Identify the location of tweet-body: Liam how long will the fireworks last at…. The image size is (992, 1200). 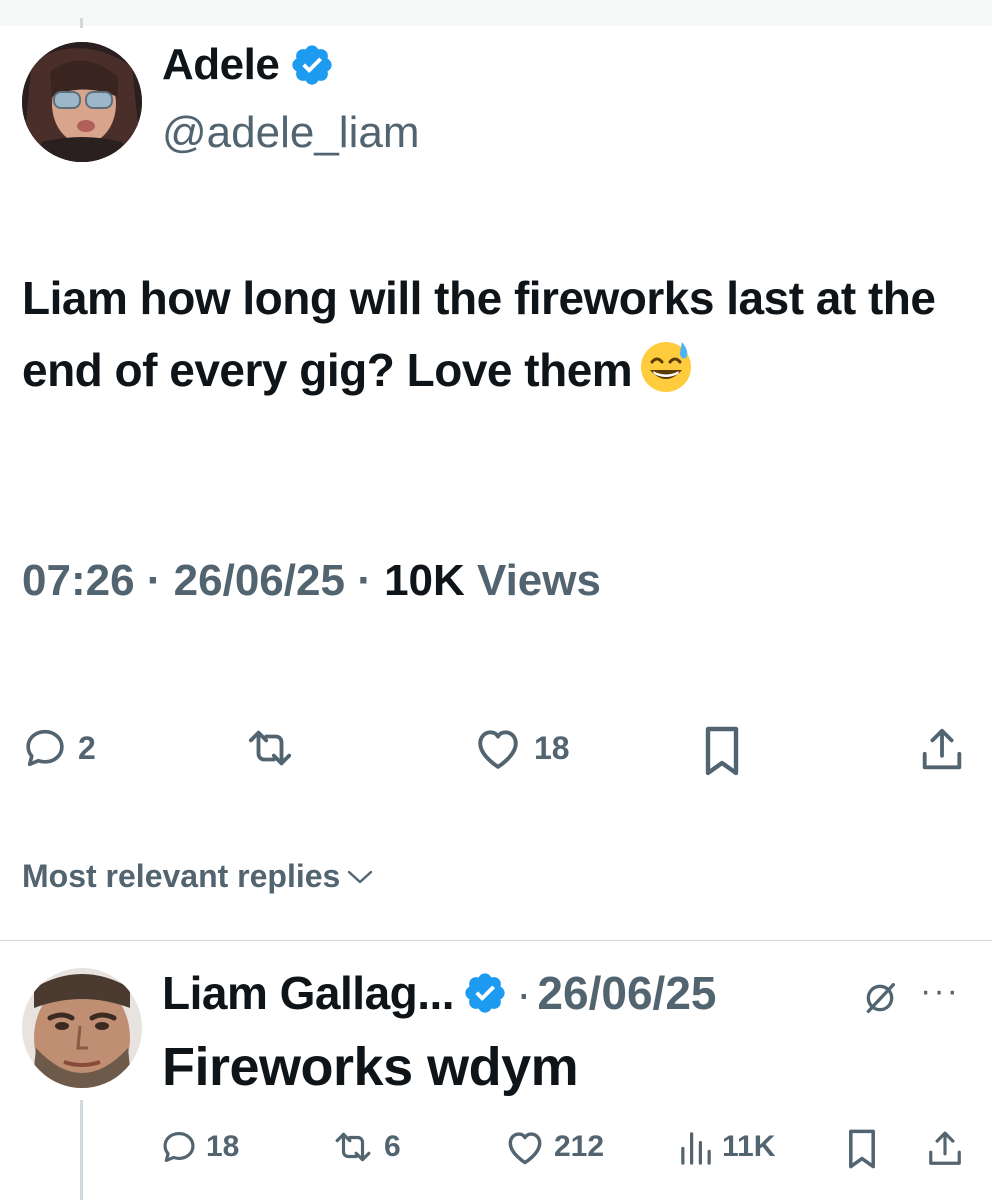
(479, 334).